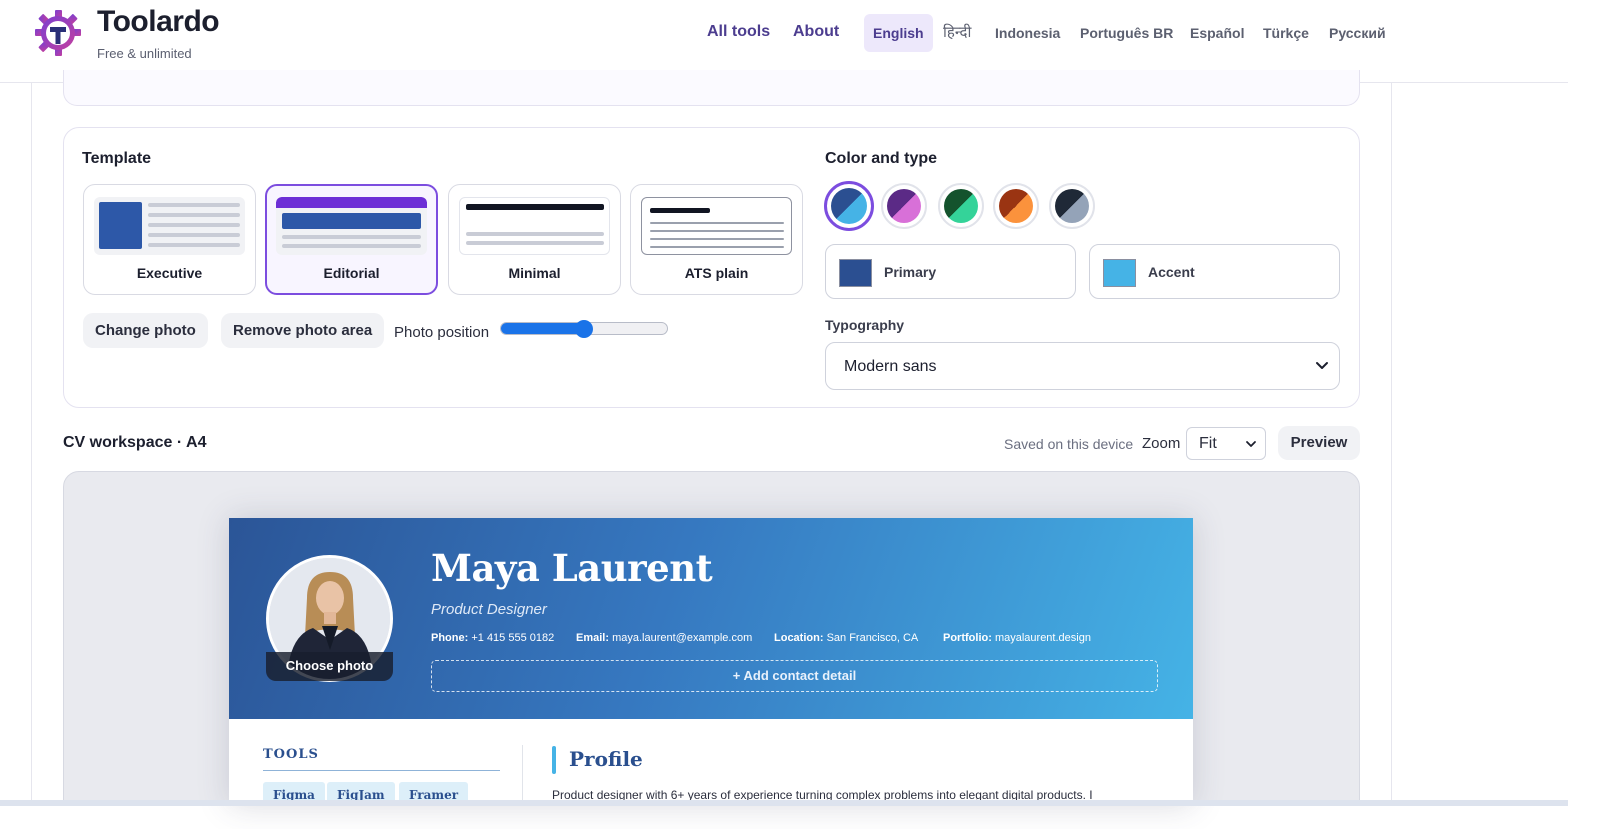 The width and height of the screenshot is (1612, 829). Describe the element at coordinates (31, 444) in the screenshot. I see `page-frame-left` at that location.